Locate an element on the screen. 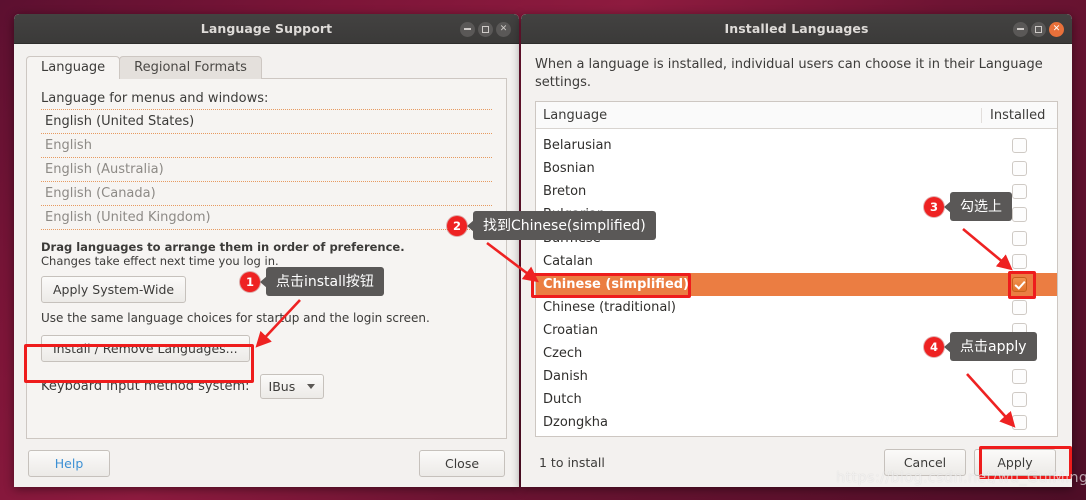 The image size is (1086, 500). tab-language: Language is located at coordinates (73, 67).